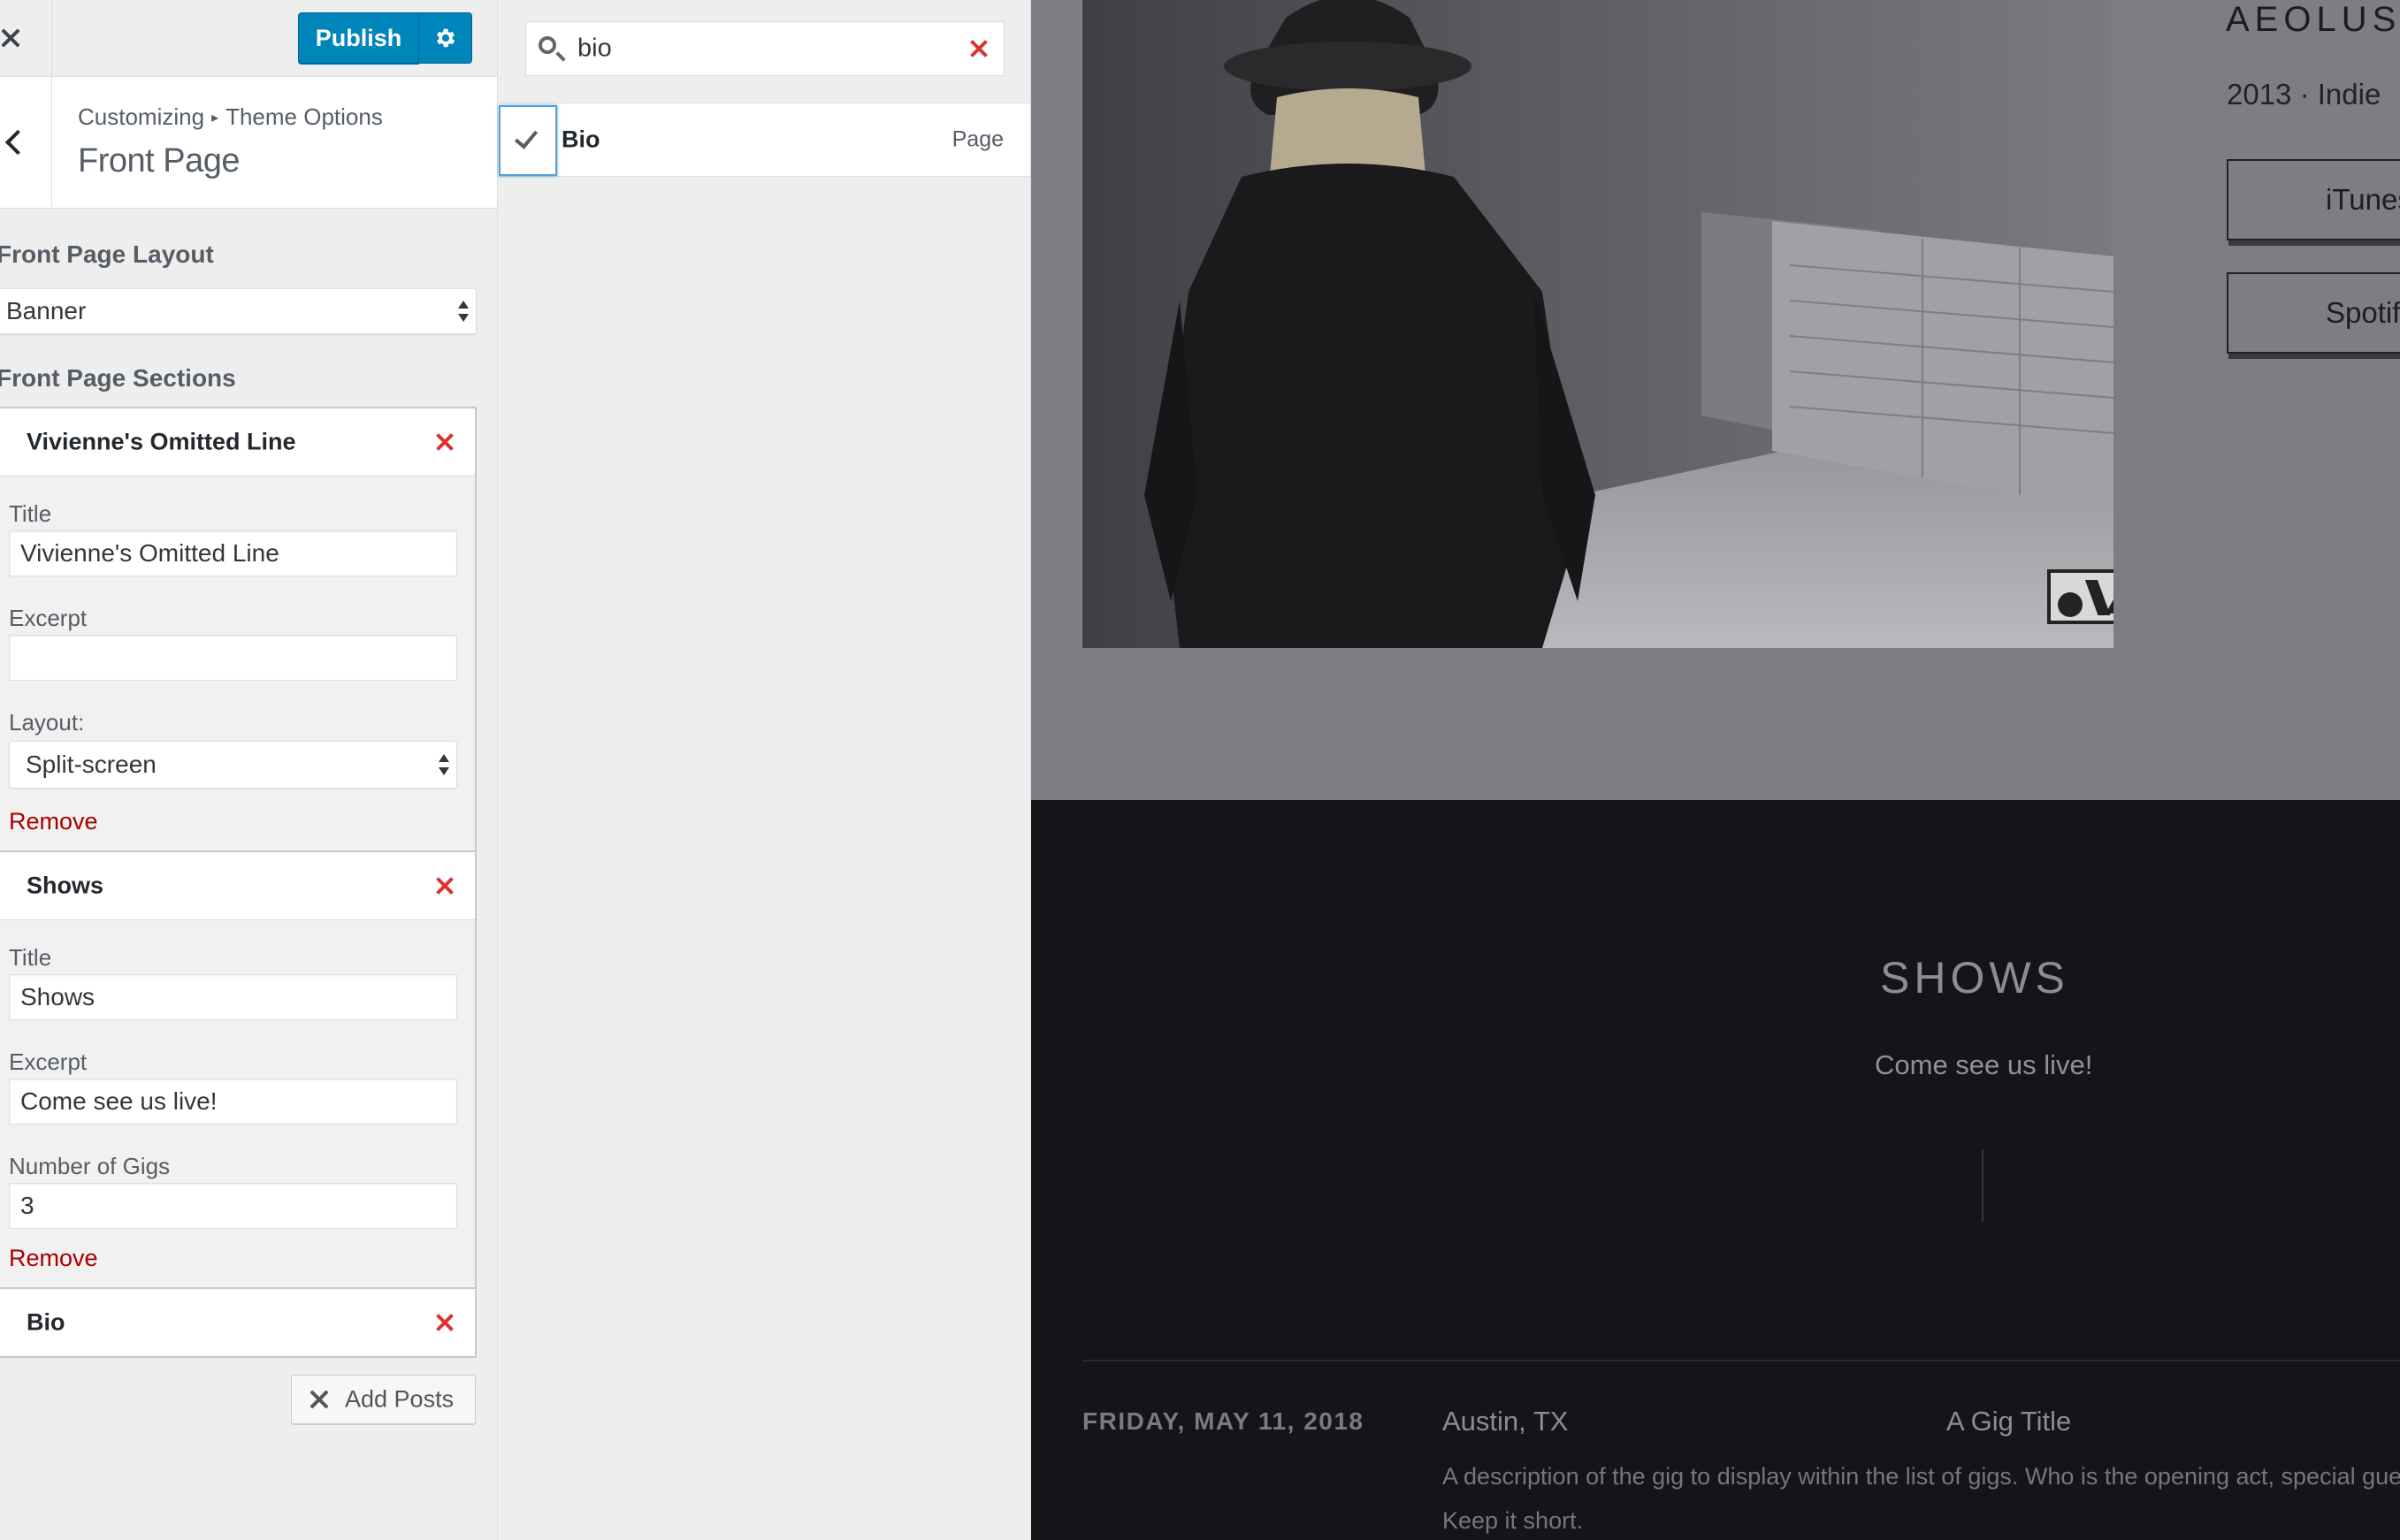  I want to click on layout-label: Layout:, so click(47, 723).